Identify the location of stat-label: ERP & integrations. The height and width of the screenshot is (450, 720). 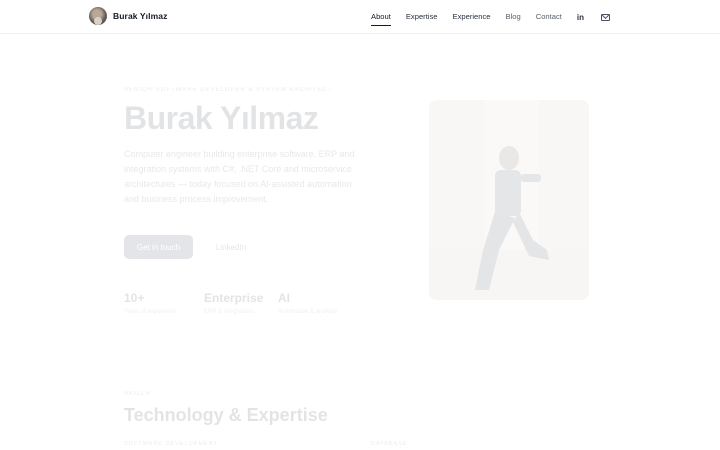
(229, 312).